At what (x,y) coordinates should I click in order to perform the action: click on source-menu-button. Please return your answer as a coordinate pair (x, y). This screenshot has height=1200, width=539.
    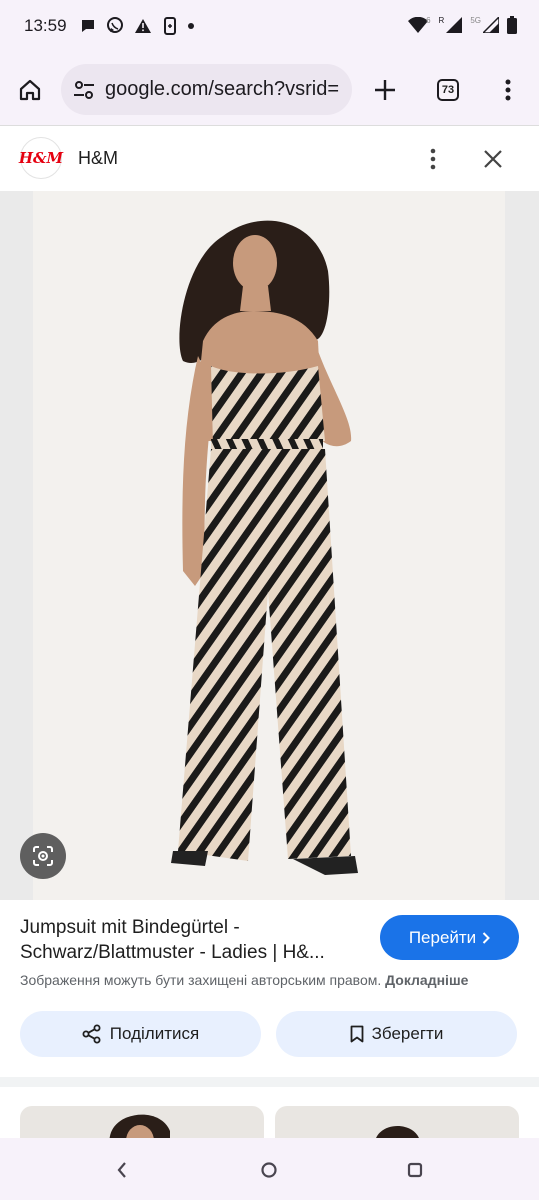
    Looking at the image, I should click on (433, 159).